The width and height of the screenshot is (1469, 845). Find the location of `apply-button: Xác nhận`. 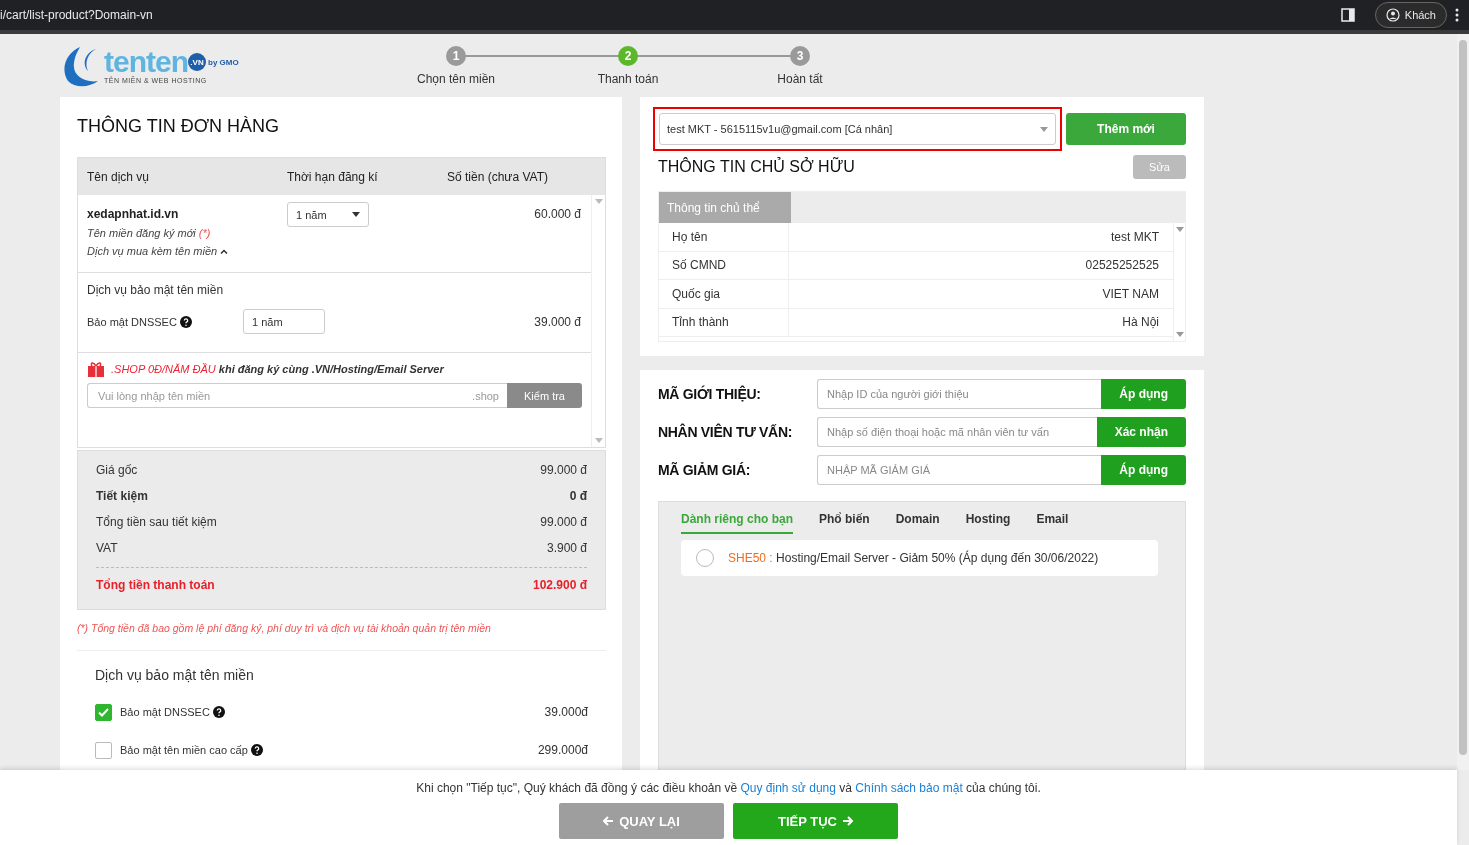

apply-button: Xác nhận is located at coordinates (1141, 432).